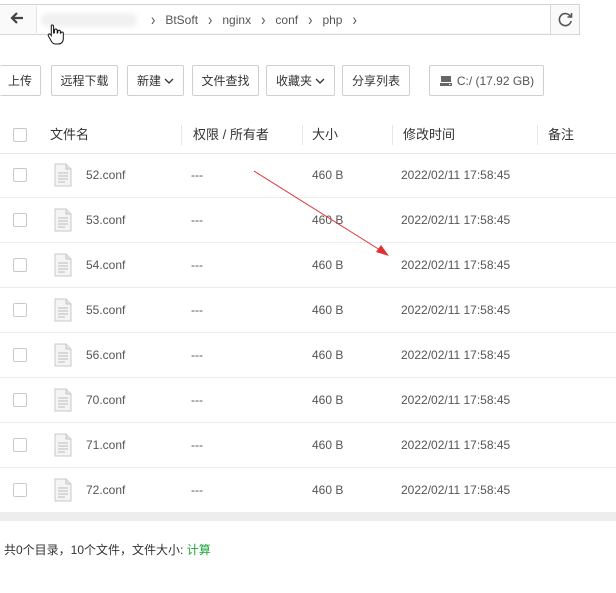 Image resolution: width=616 pixels, height=593 pixels. Describe the element at coordinates (181, 20) in the screenshot. I see `breadcrumb-item-btsoft: BtSoft` at that location.